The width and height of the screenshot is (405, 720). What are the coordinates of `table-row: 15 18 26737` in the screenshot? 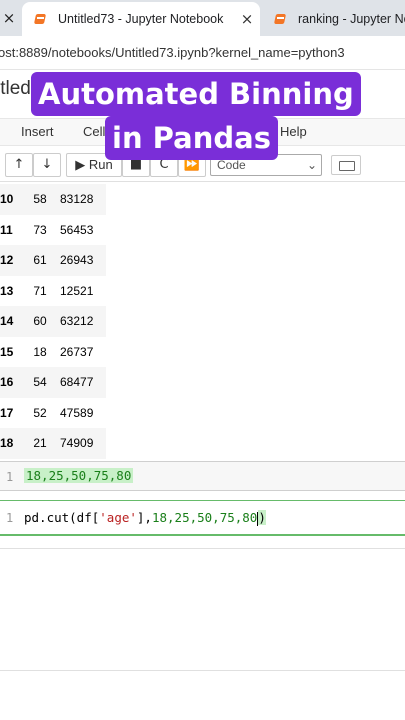 It's located at (53, 352).